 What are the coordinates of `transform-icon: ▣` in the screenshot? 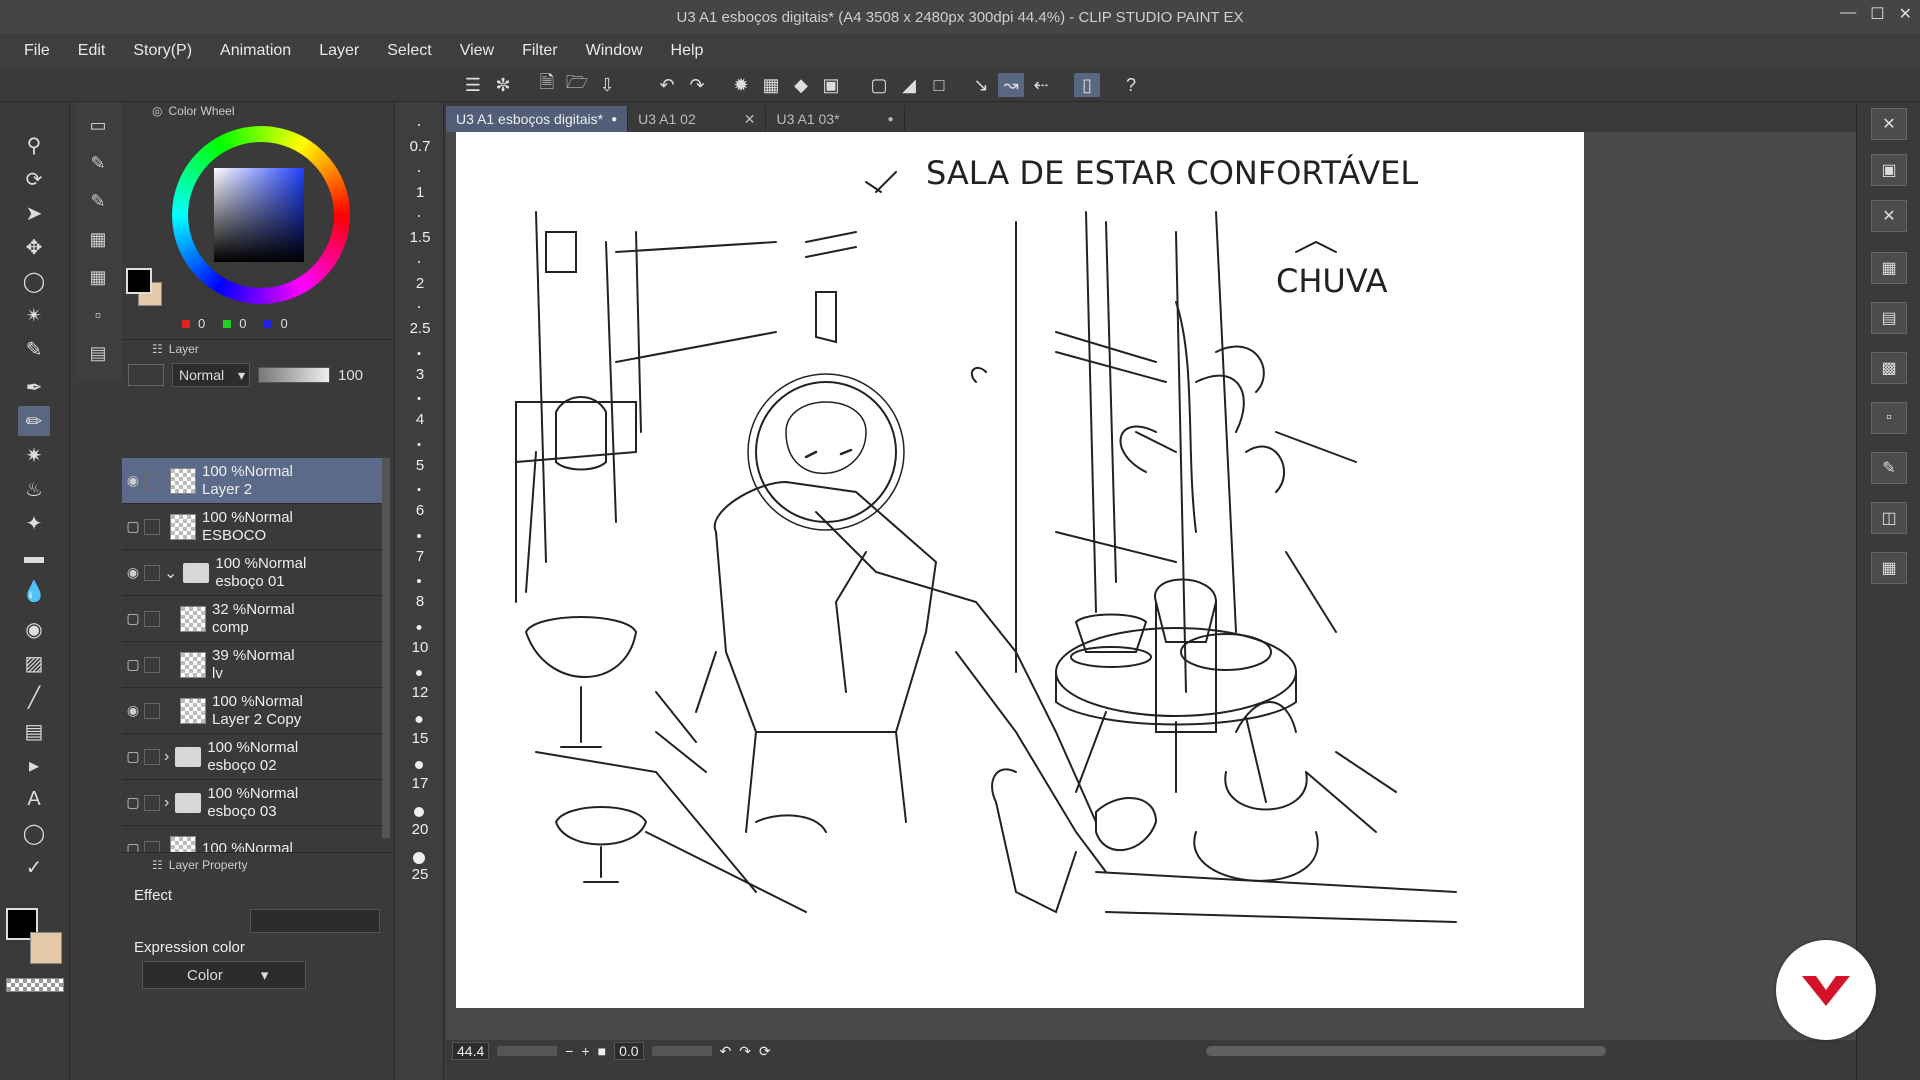 It's located at (831, 85).